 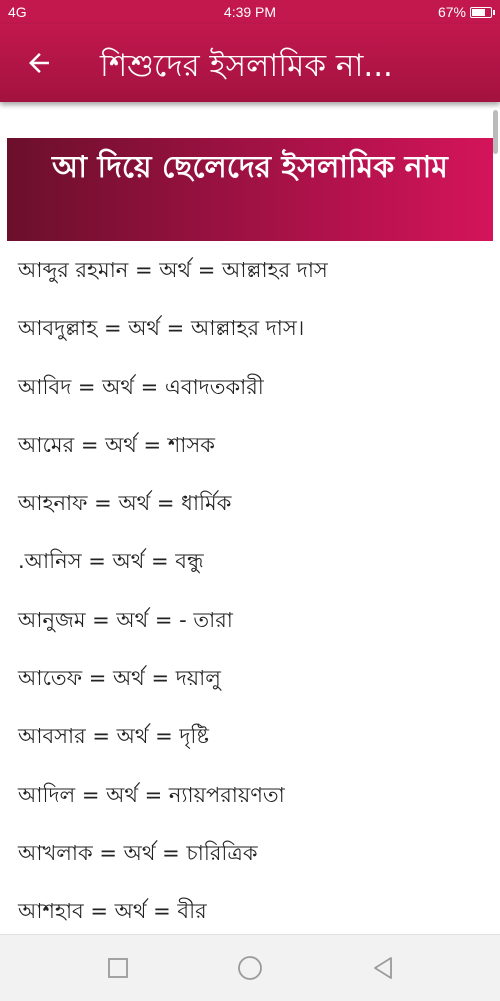 I want to click on circle-icon, so click(x=250, y=968).